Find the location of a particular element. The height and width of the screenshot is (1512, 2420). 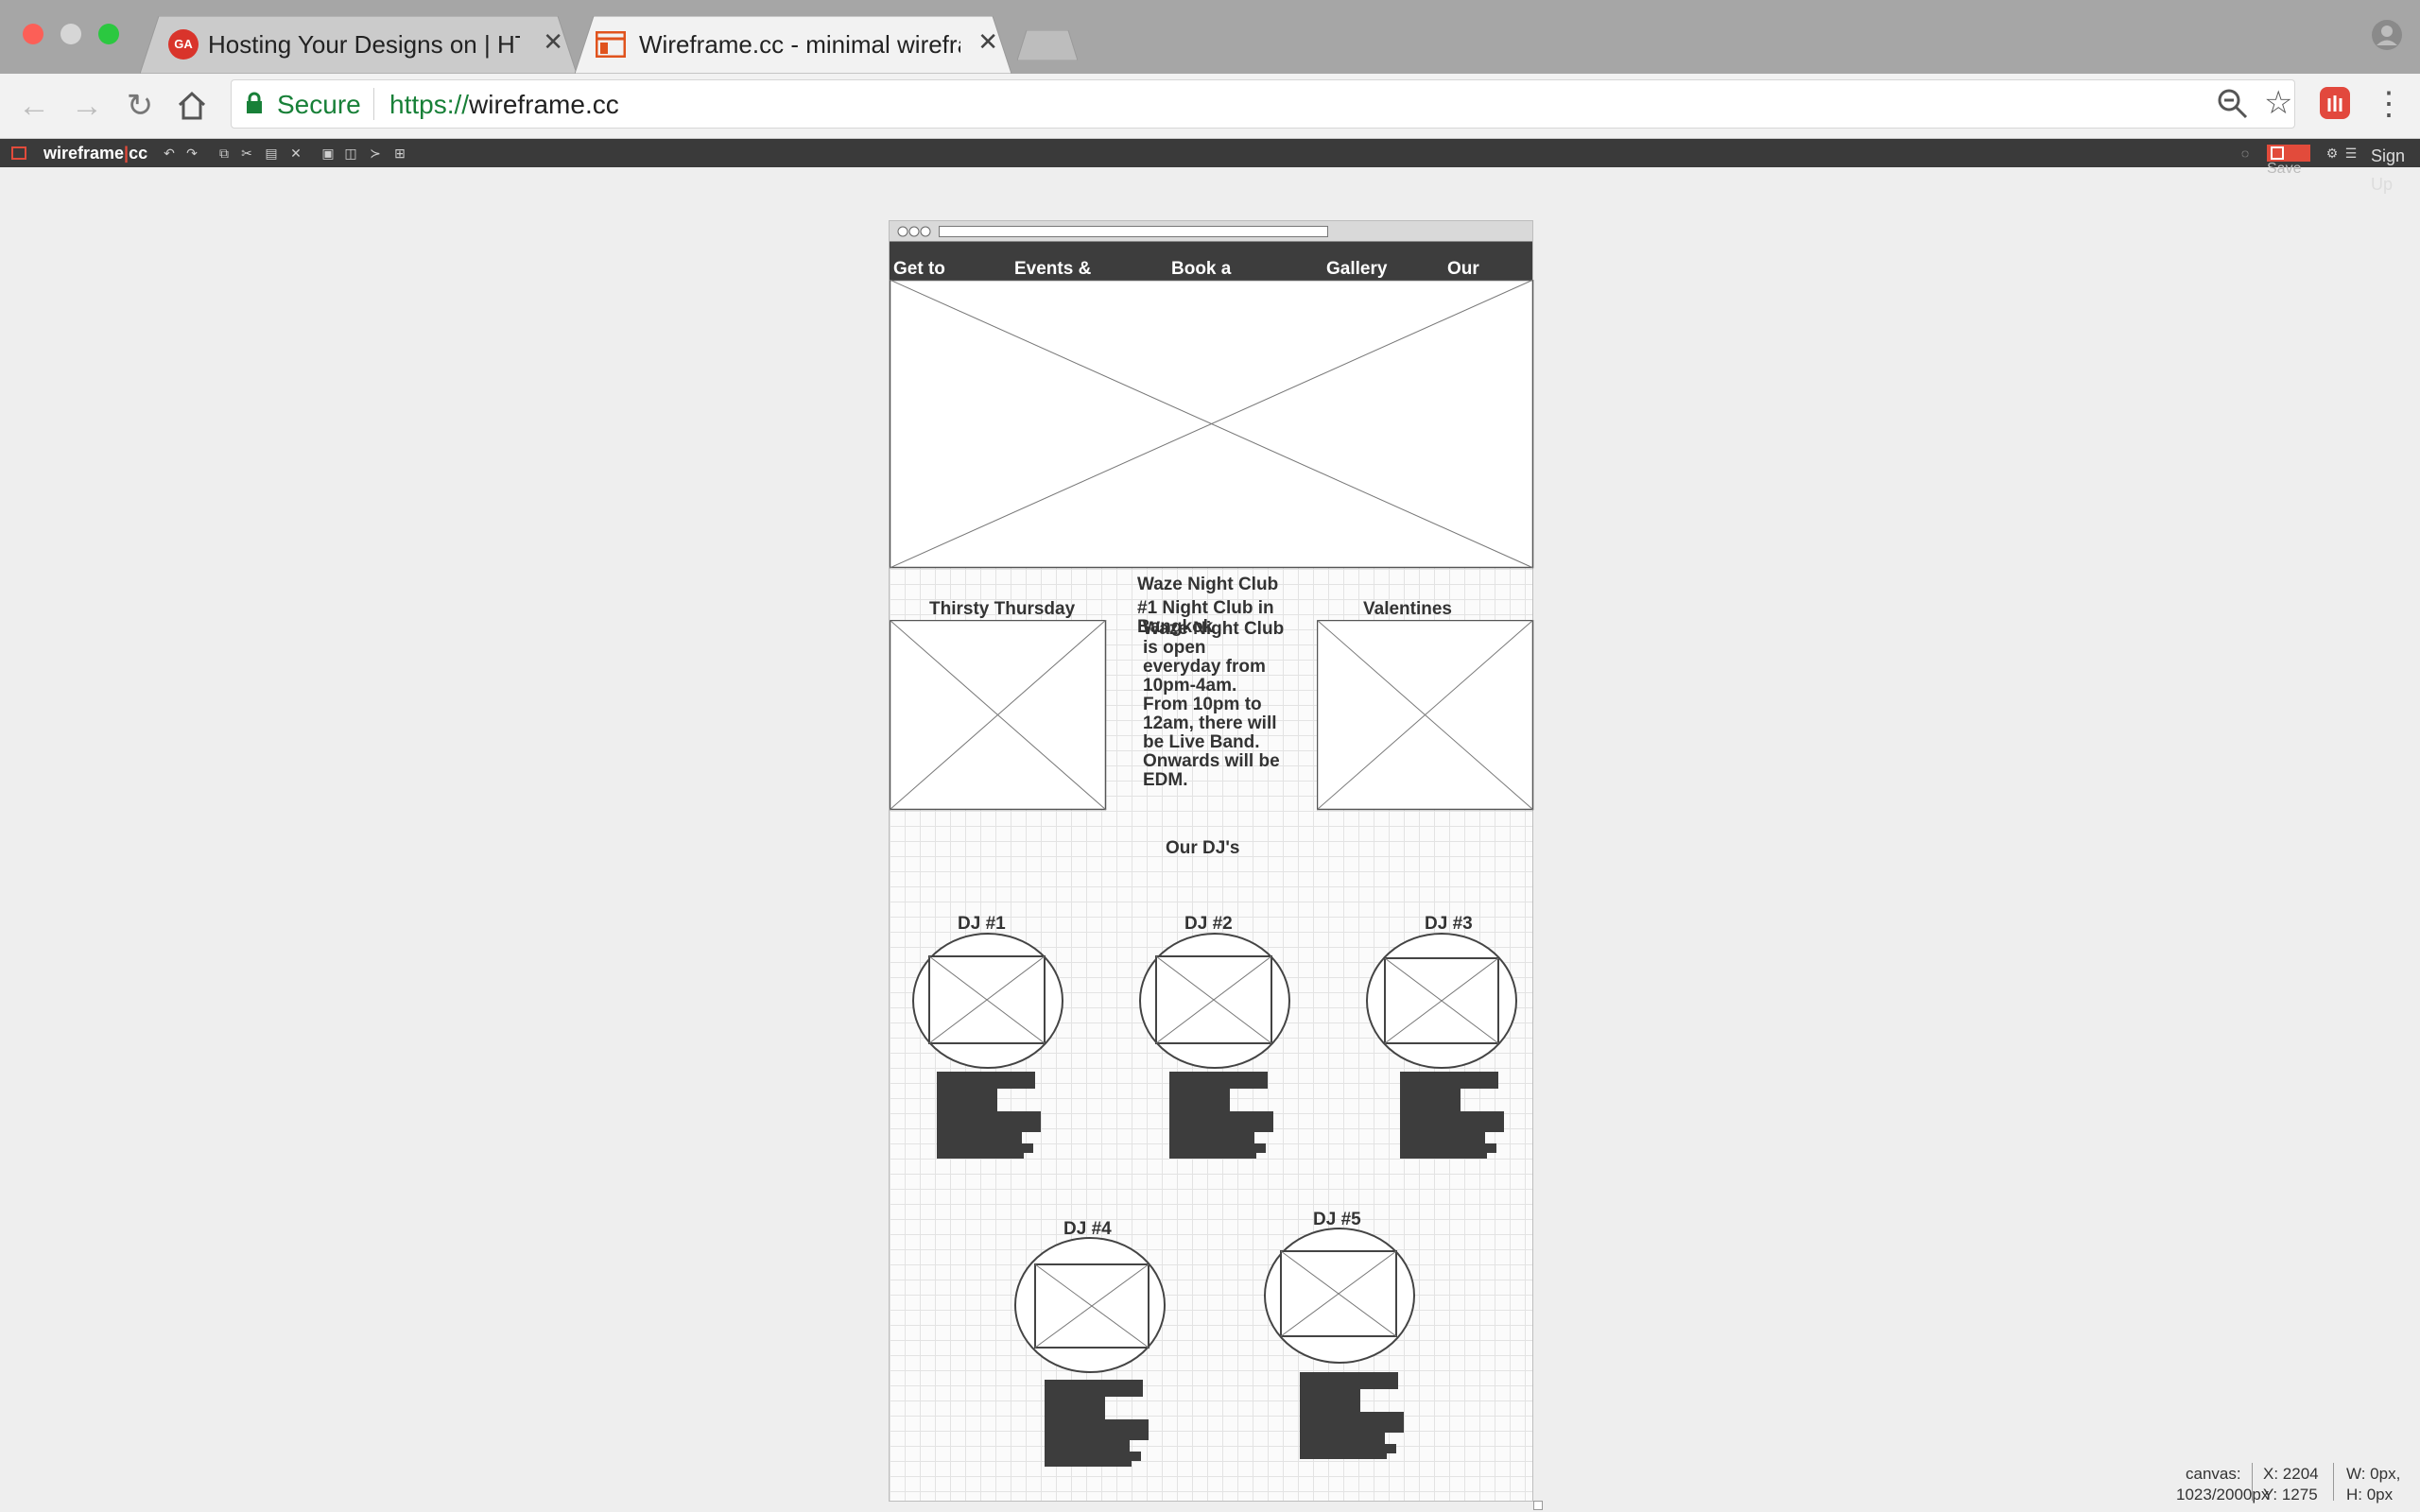

url-host: wireframe.cc is located at coordinates (544, 104).